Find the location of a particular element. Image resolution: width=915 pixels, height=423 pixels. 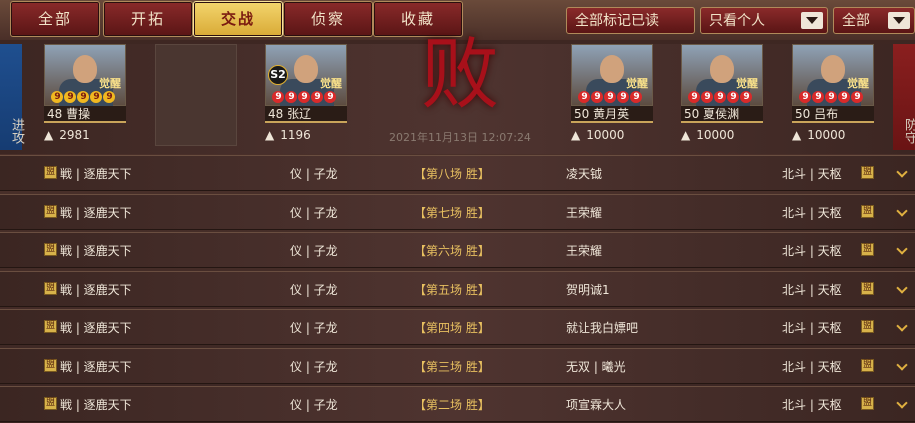

defender-name: 凌天钺 is located at coordinates (584, 174).